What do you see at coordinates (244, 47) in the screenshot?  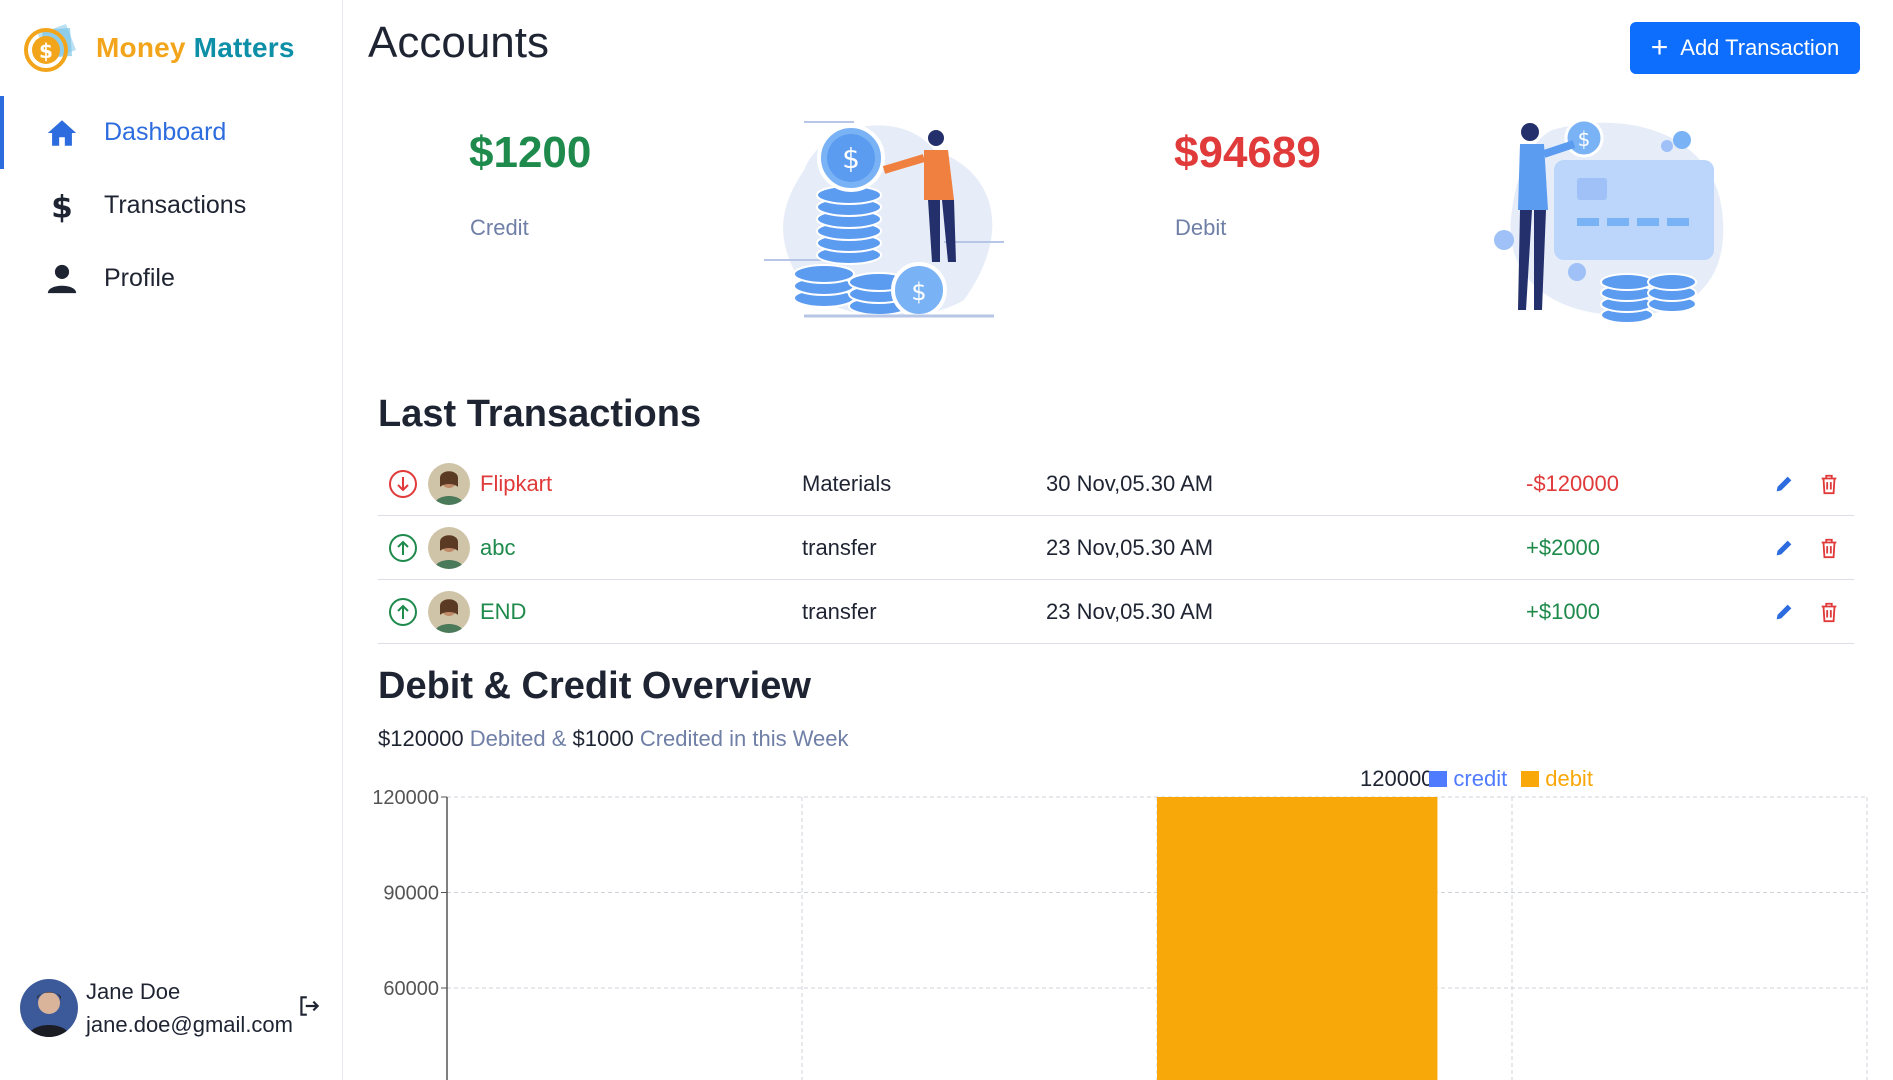 I see `brand-word-2: Matters` at bounding box center [244, 47].